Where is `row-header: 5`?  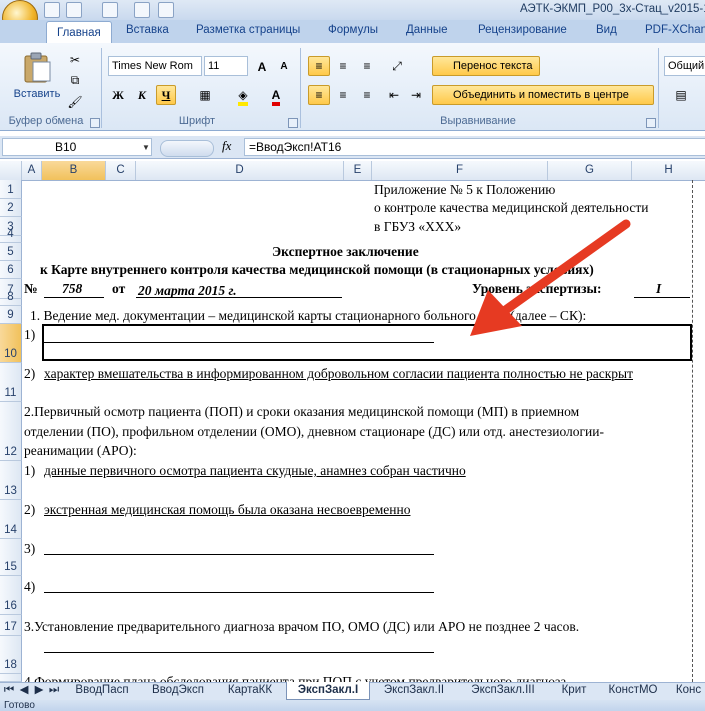 row-header: 5 is located at coordinates (11, 252).